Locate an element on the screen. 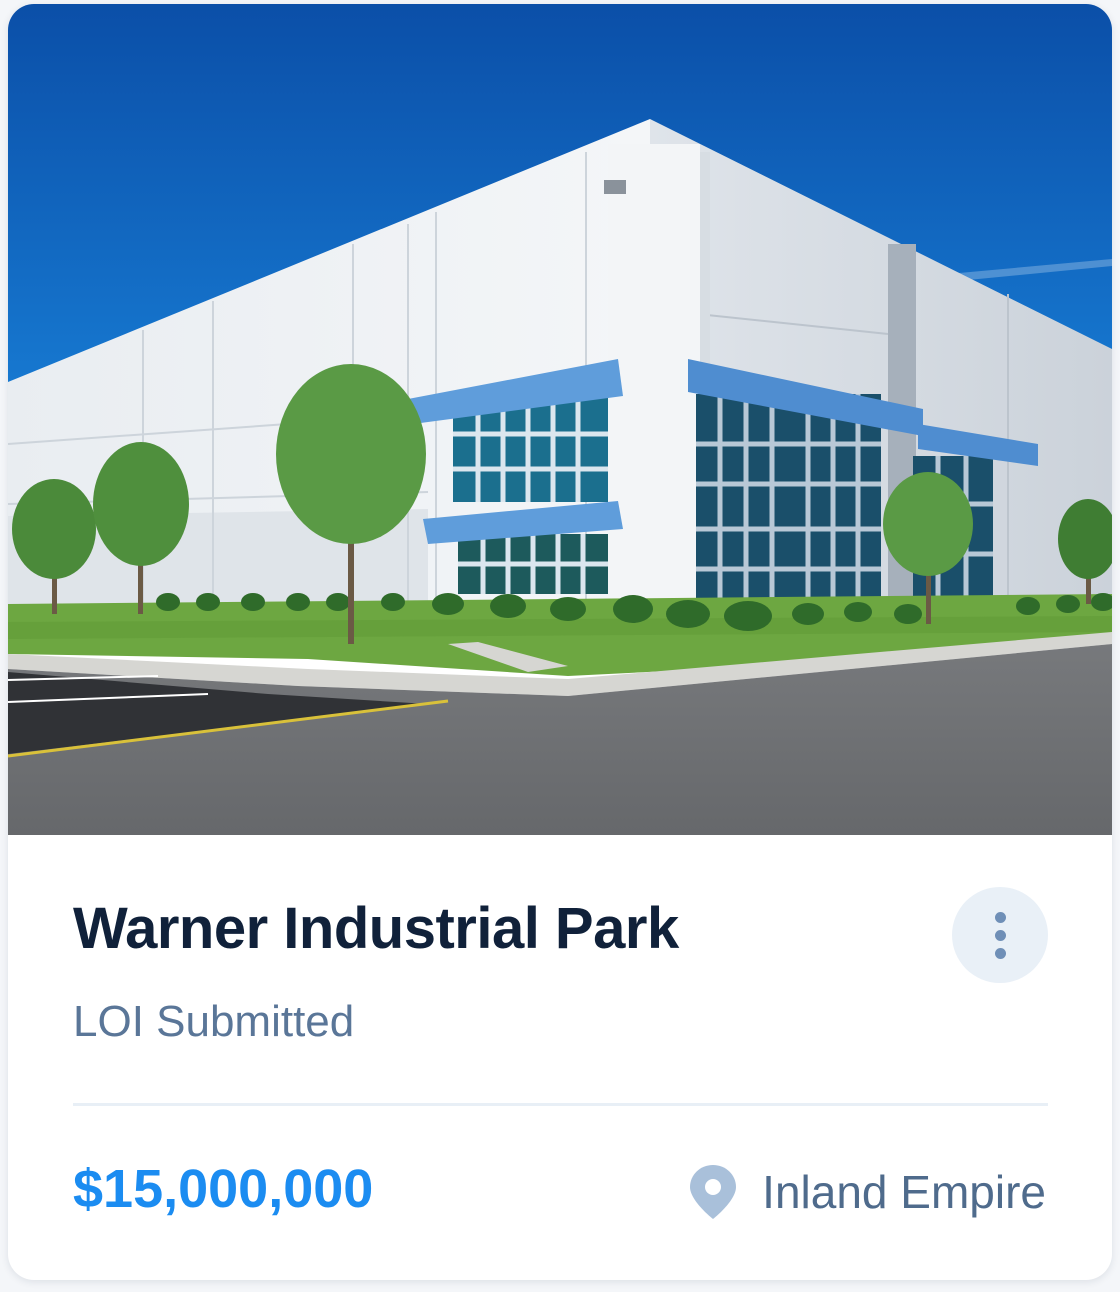  deal-status: LOI Submitted is located at coordinates (214, 1021).